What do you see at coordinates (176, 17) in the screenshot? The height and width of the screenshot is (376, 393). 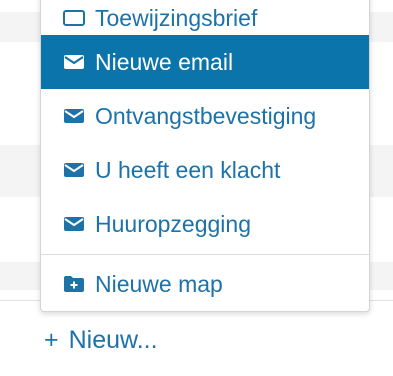 I see `menu-item-label: Toewijzingsbrief` at bounding box center [176, 17].